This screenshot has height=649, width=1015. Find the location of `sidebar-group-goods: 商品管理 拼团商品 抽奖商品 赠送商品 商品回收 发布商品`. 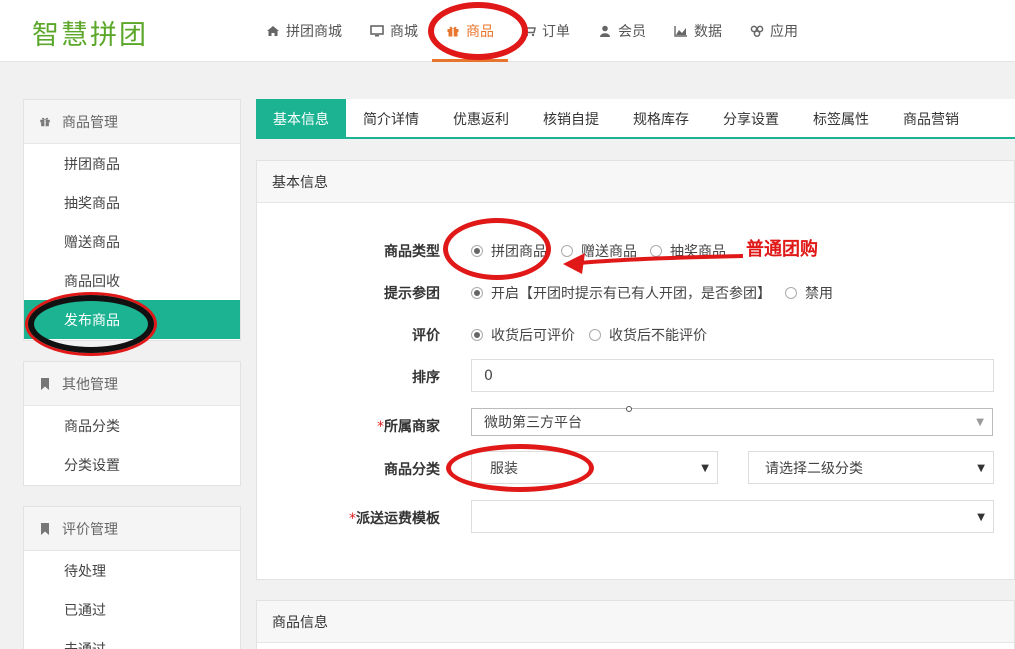

sidebar-group-goods: 商品管理 拼团商品 抽奖商品 赠送商品 商品回收 发布商品 is located at coordinates (132, 220).